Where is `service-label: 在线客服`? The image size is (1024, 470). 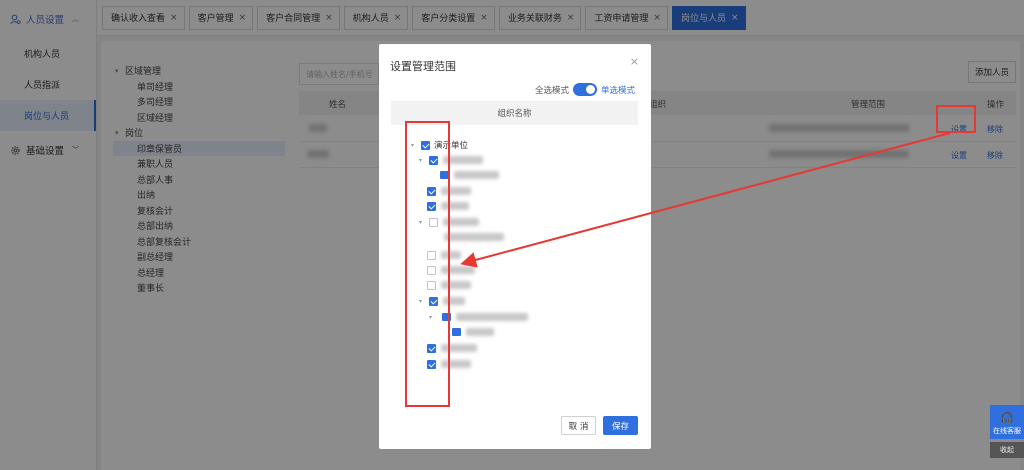 service-label: 在线客服 is located at coordinates (1007, 431).